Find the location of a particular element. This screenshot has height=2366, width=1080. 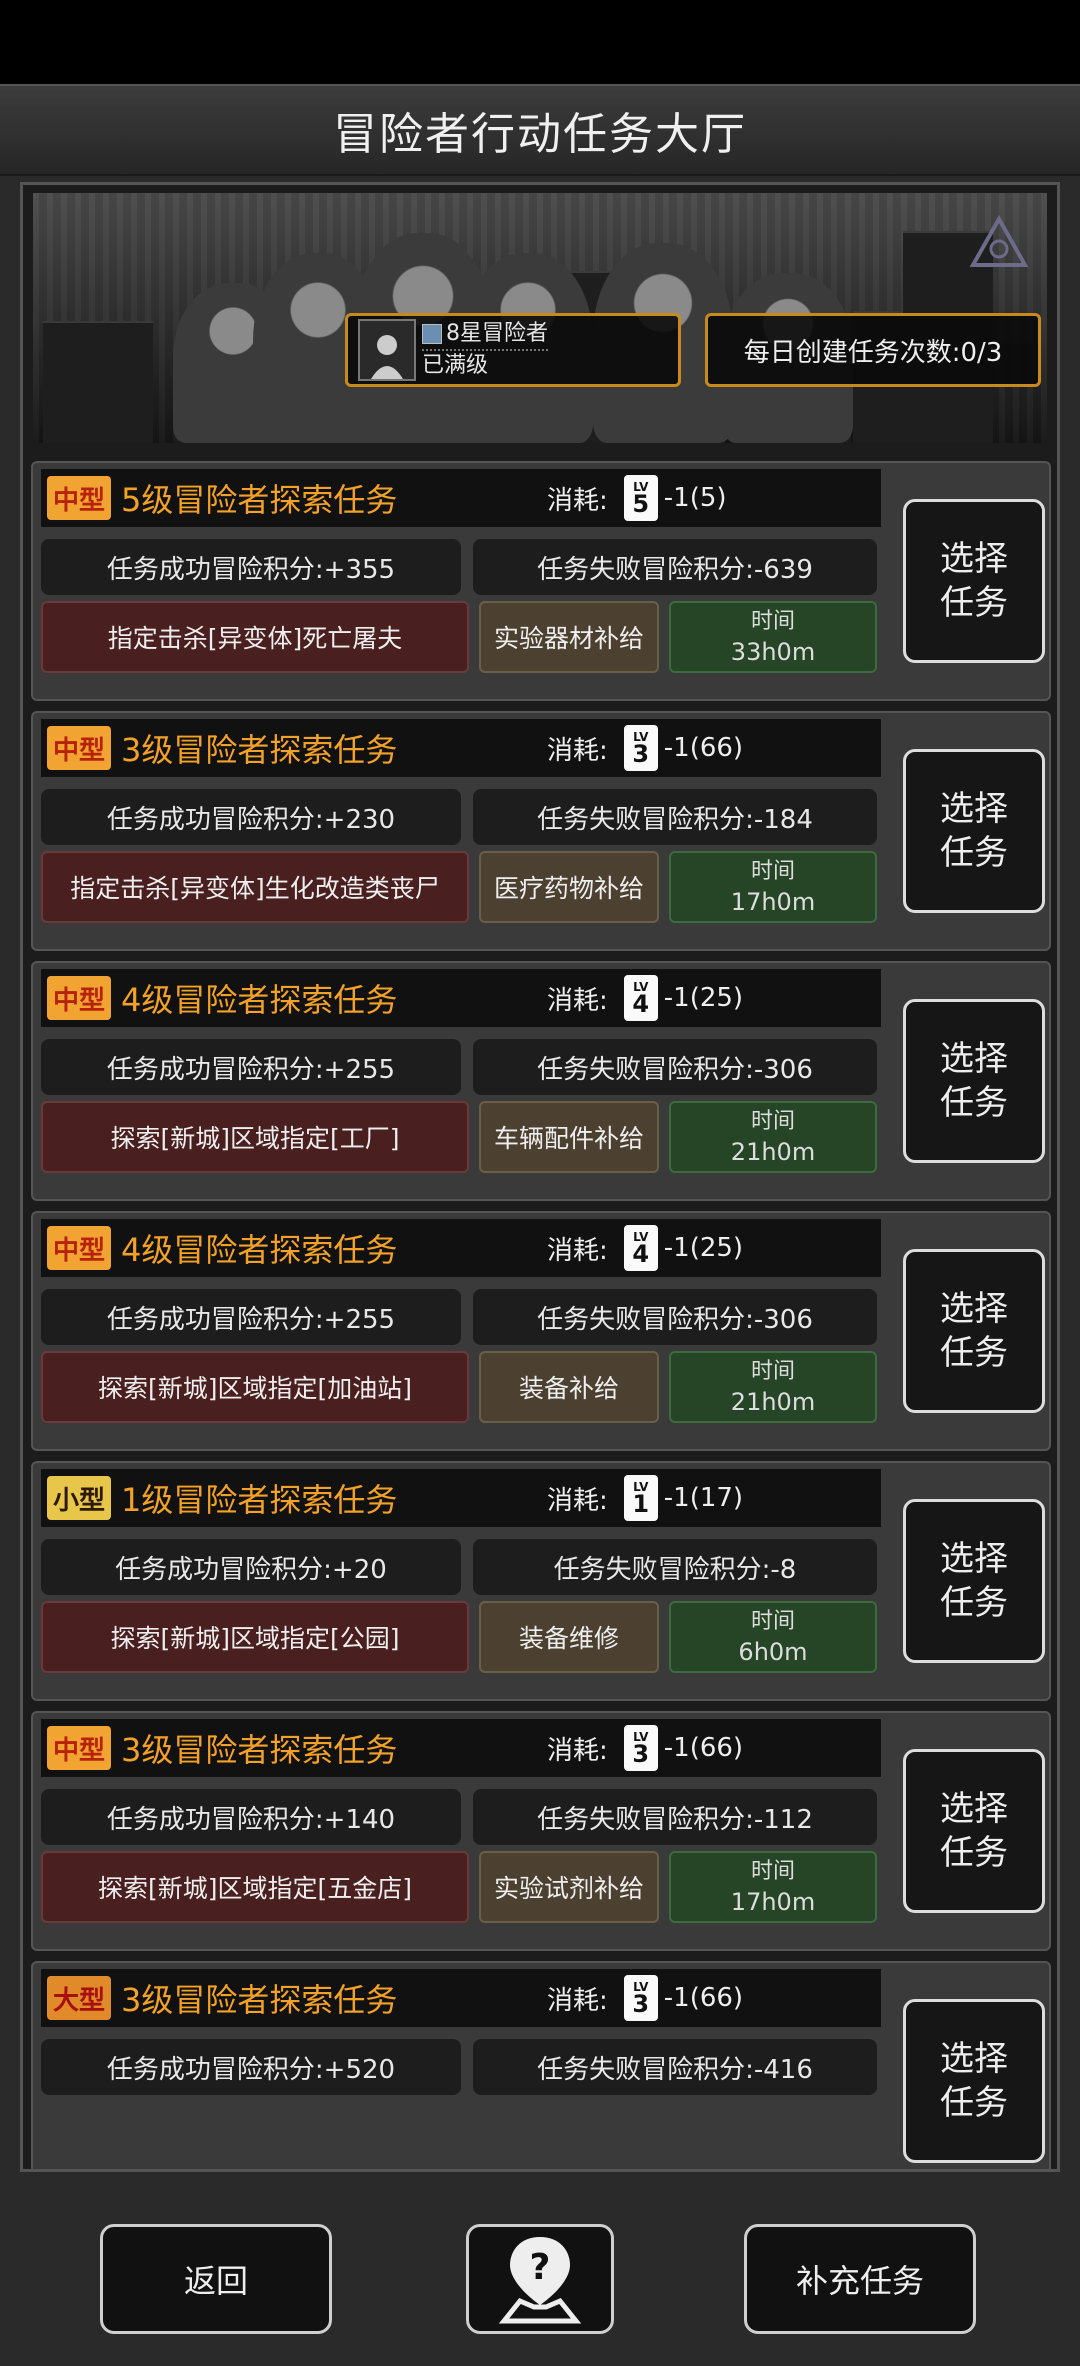

guild-logo-icon is located at coordinates (999, 240).